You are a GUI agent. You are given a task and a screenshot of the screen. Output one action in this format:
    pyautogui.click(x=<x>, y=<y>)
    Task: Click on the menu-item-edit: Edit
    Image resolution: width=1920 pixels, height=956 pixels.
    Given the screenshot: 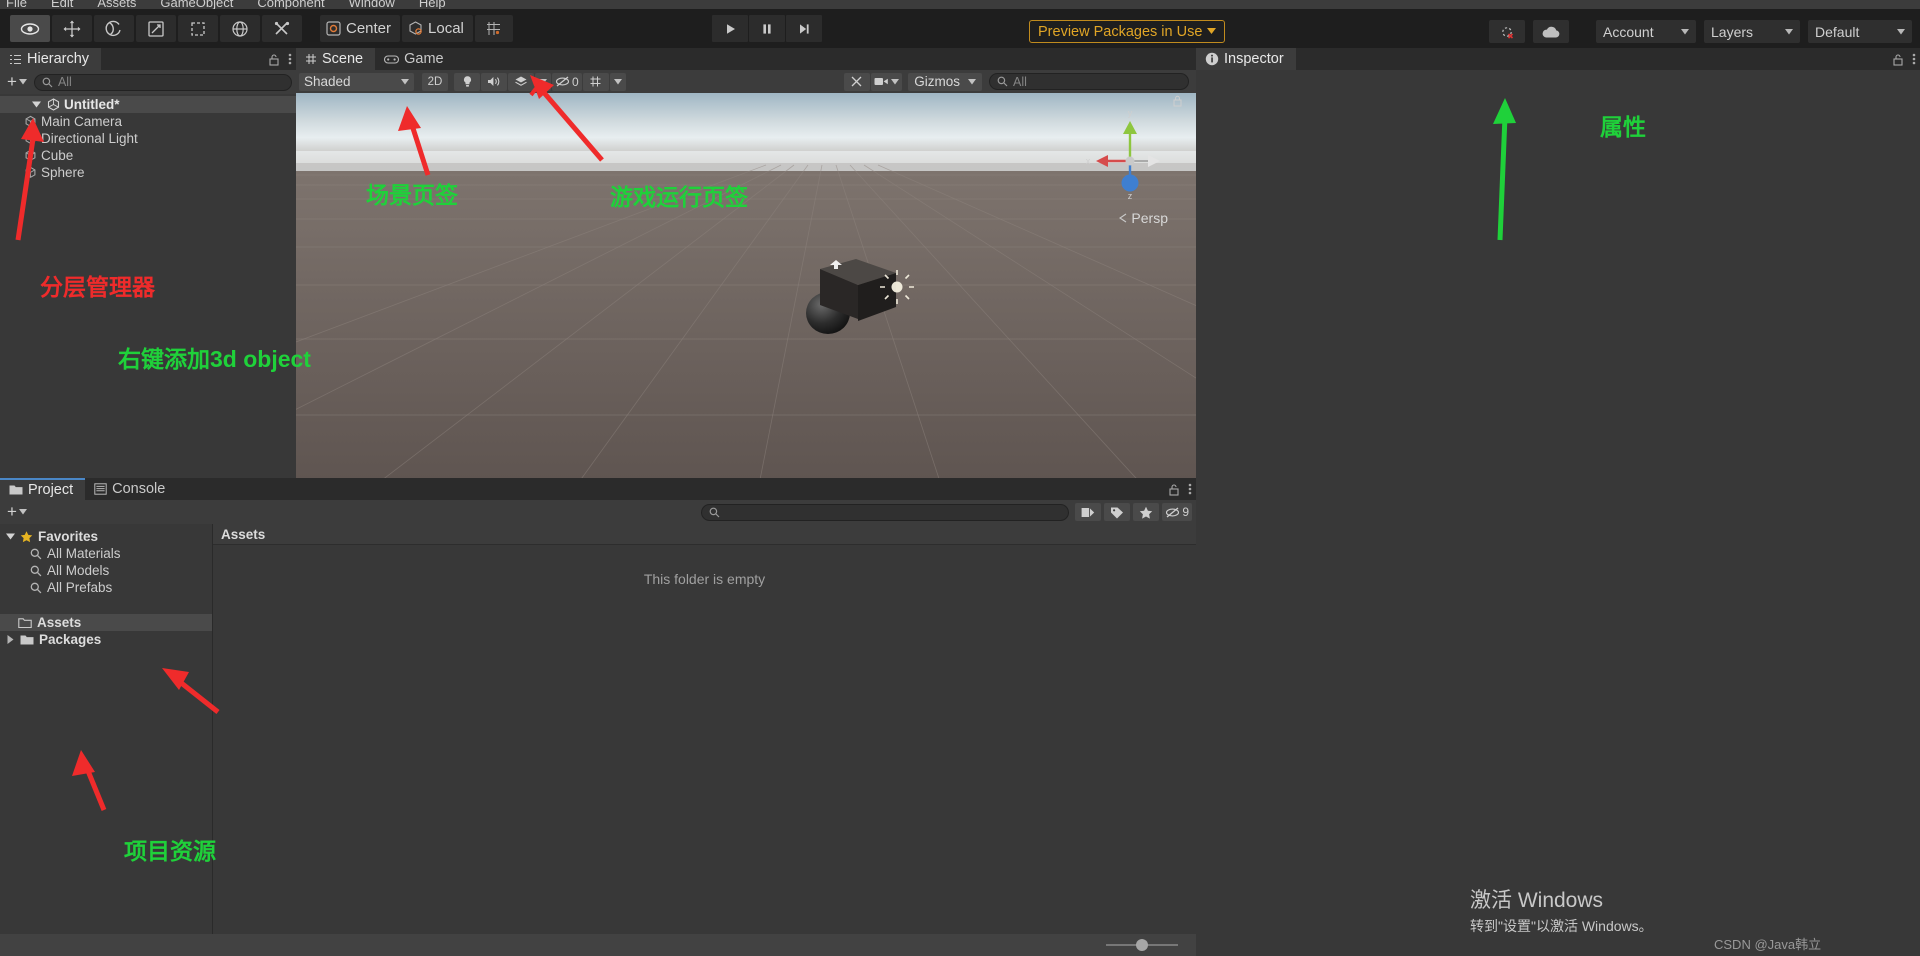 What is the action you would take?
    pyautogui.click(x=62, y=4)
    